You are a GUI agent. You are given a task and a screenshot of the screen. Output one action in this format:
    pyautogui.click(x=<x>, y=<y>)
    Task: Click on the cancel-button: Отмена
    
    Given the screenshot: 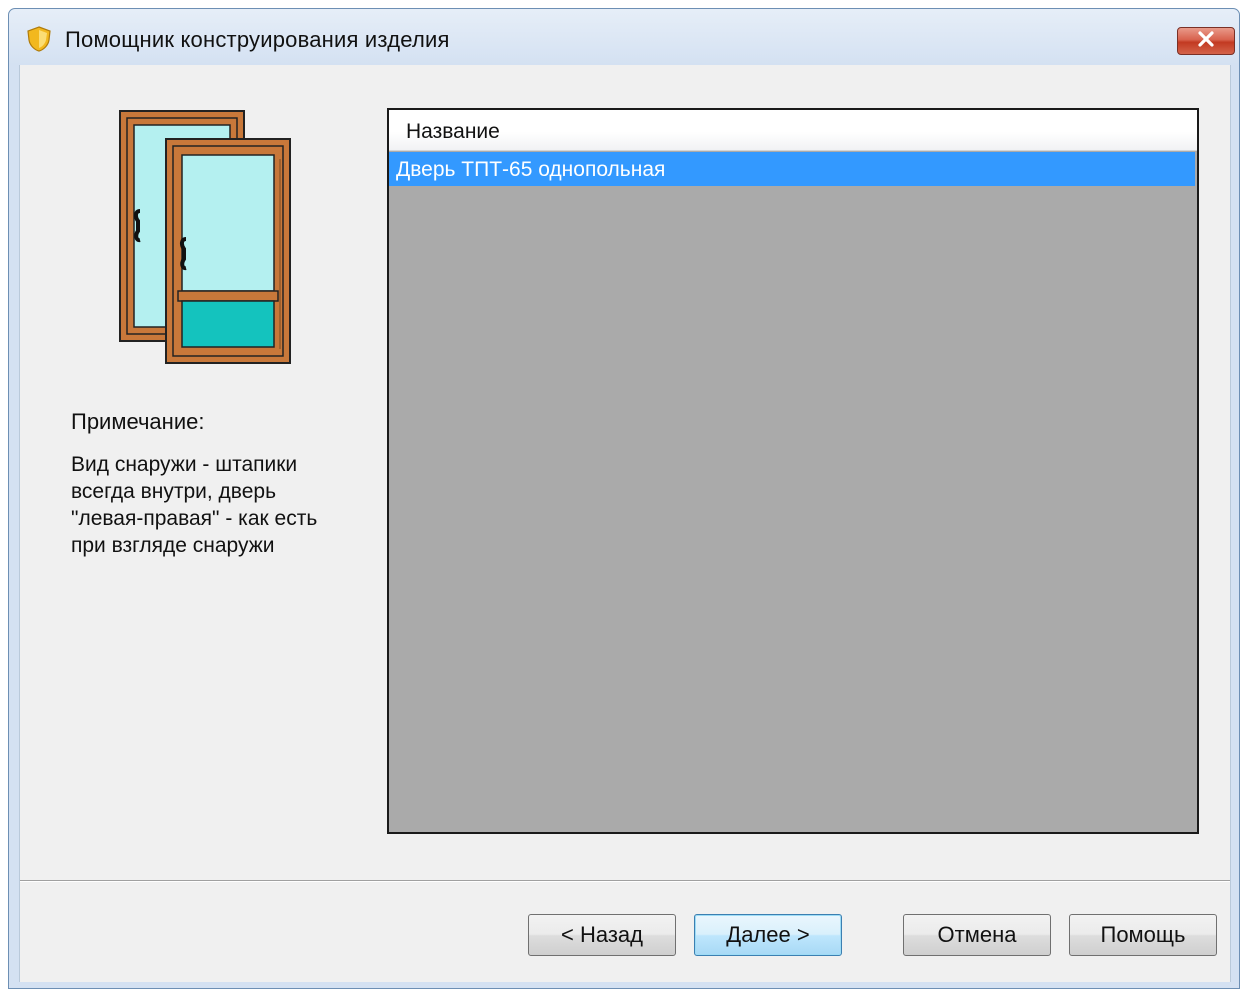 What is the action you would take?
    pyautogui.click(x=977, y=935)
    